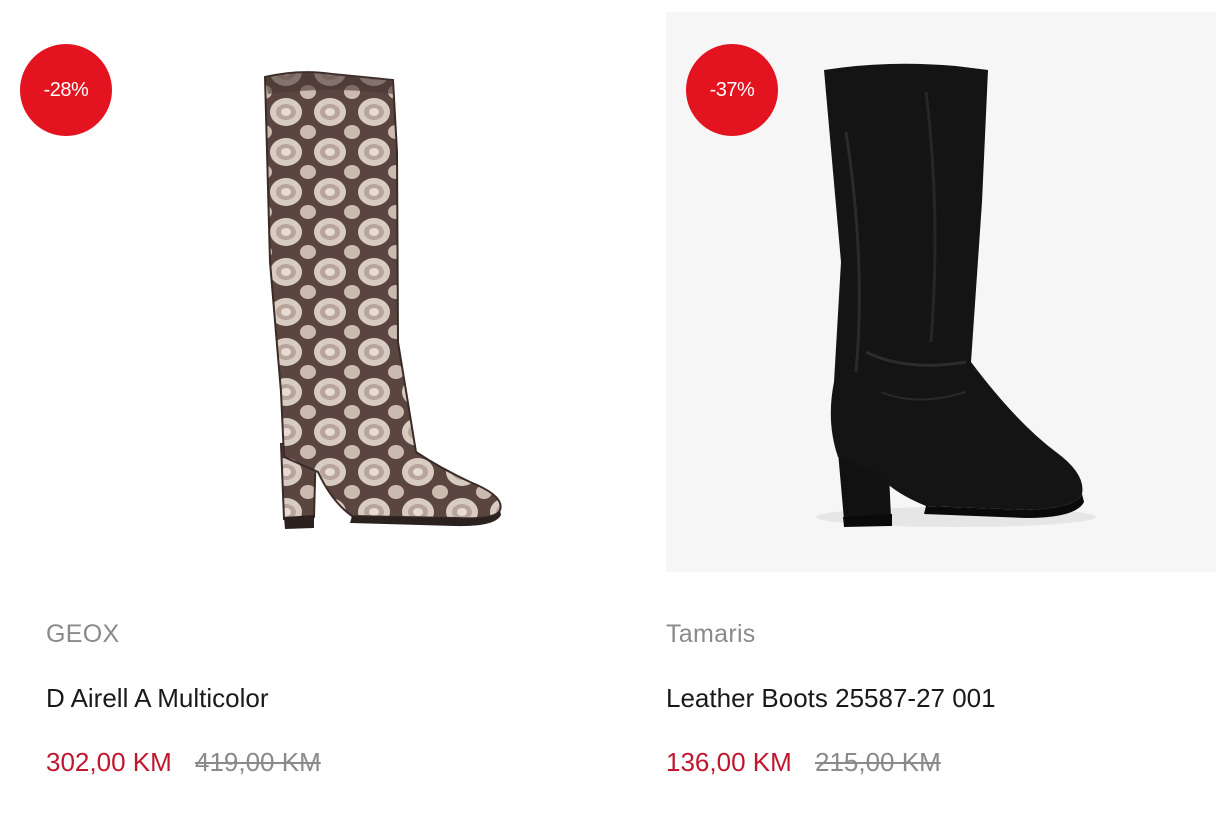 The height and width of the screenshot is (818, 1216). Describe the element at coordinates (732, 90) in the screenshot. I see `discount-badge: -37%` at that location.